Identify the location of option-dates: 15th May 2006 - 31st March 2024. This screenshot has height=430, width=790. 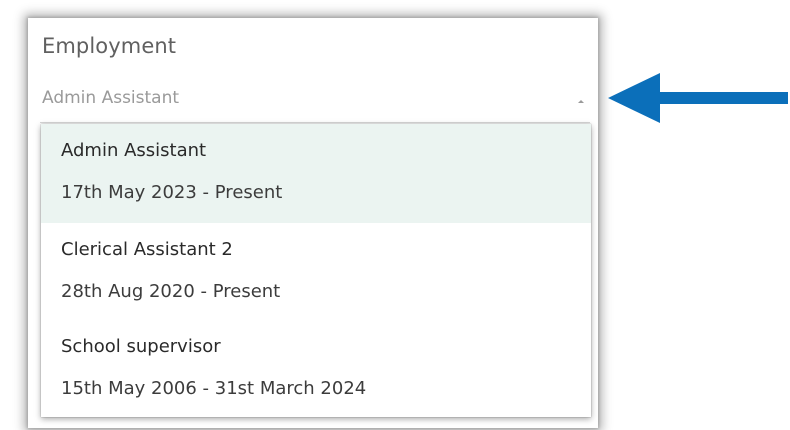
(214, 388).